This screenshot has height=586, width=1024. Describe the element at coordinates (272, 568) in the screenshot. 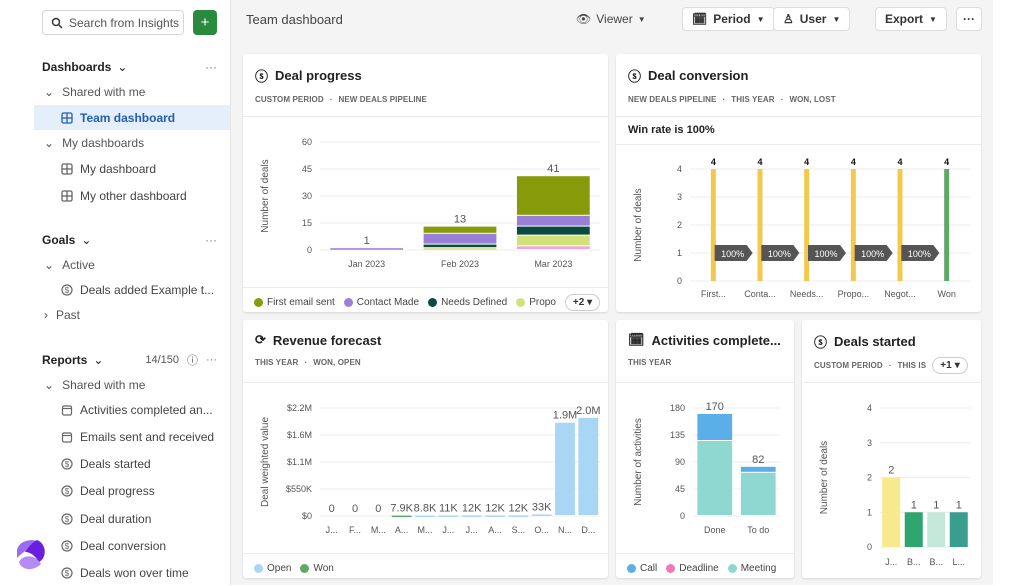

I see `legend-item: Open` at that location.